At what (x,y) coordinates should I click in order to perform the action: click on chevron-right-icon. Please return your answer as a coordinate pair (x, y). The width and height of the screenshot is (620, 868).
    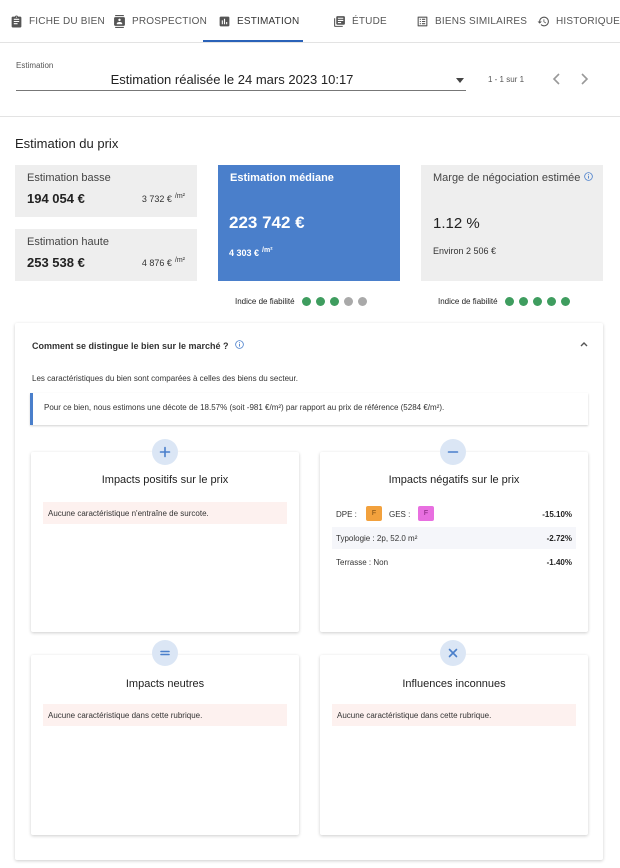
    Looking at the image, I should click on (585, 79).